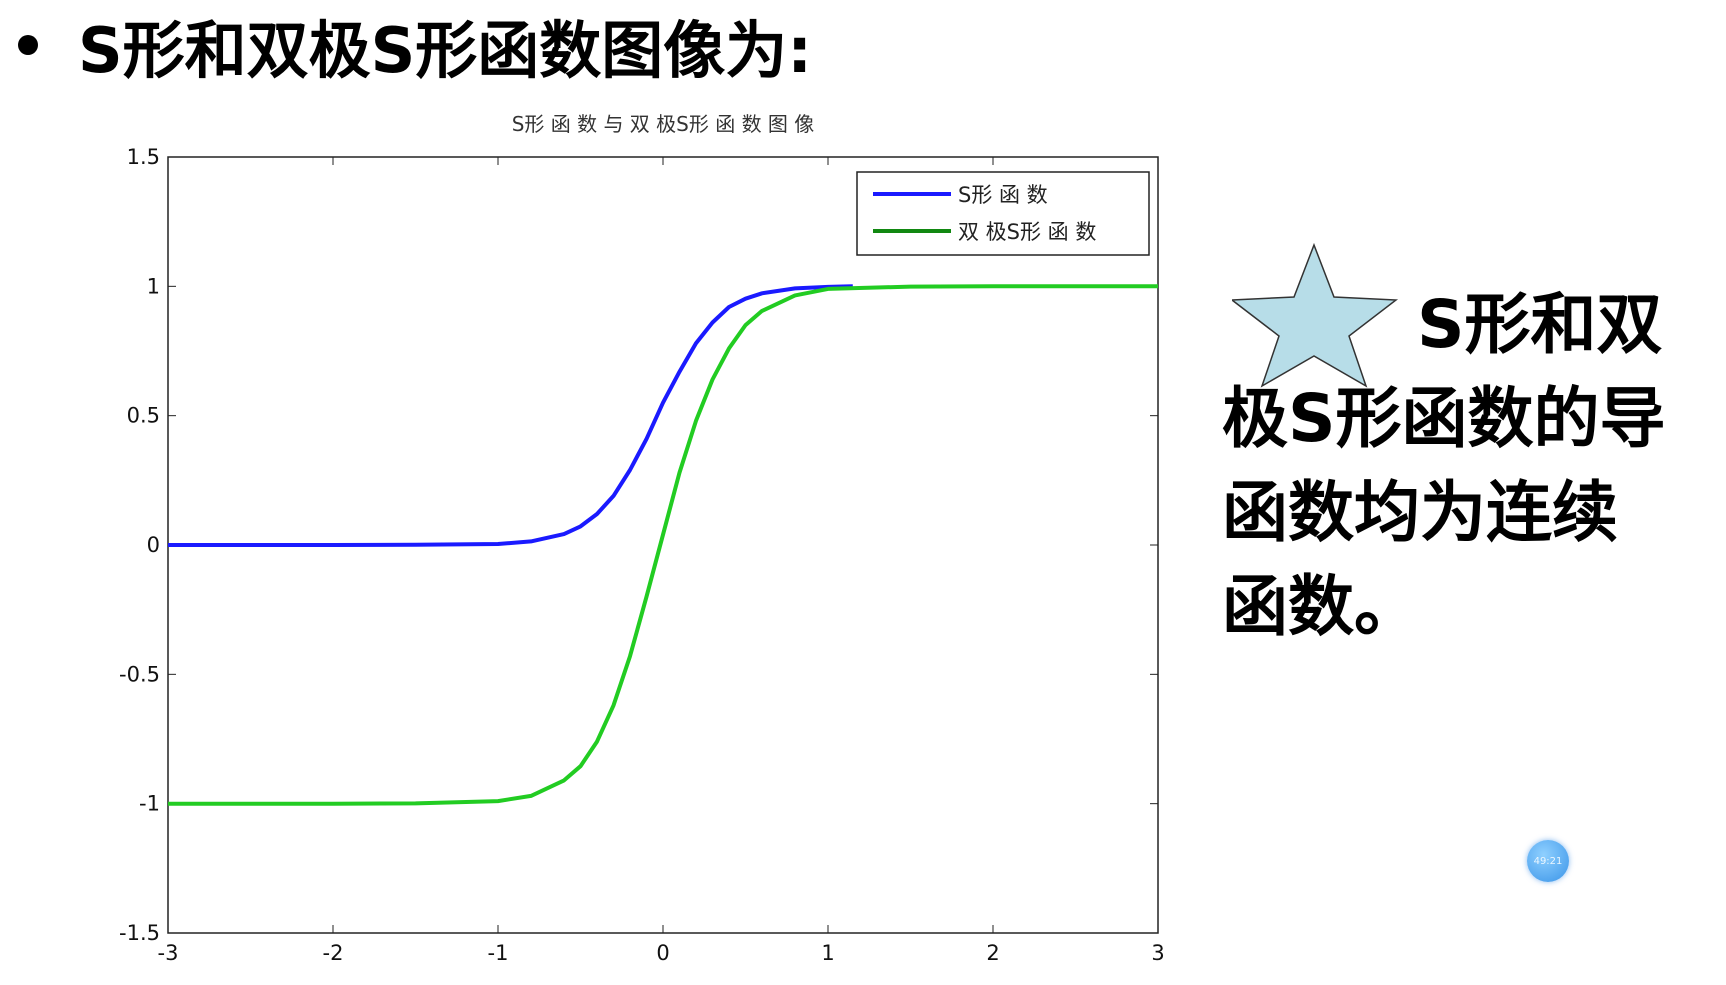  I want to click on x-tick-label-4: 1, so click(827, 953).